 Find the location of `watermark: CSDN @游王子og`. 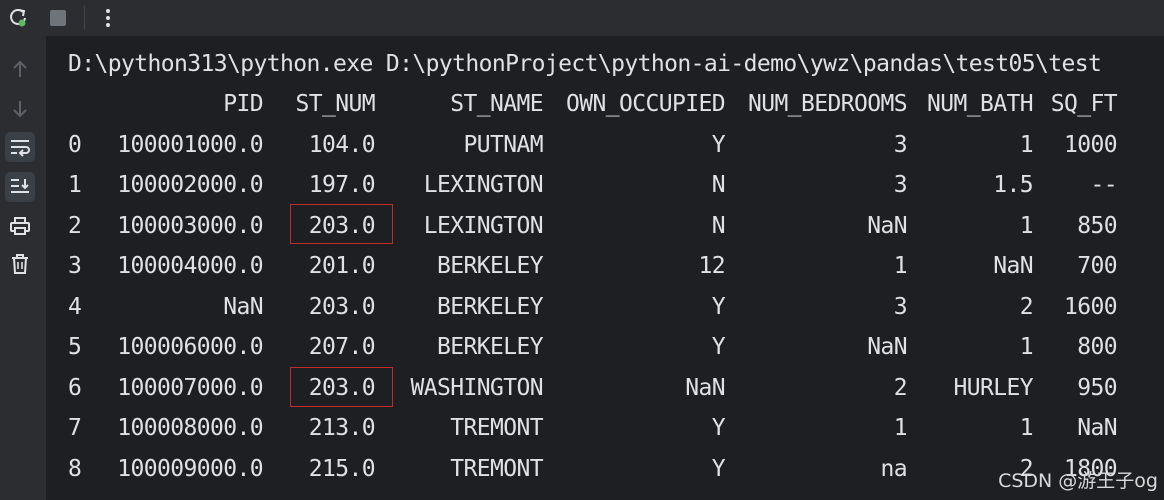

watermark: CSDN @游王子og is located at coordinates (1078, 481).